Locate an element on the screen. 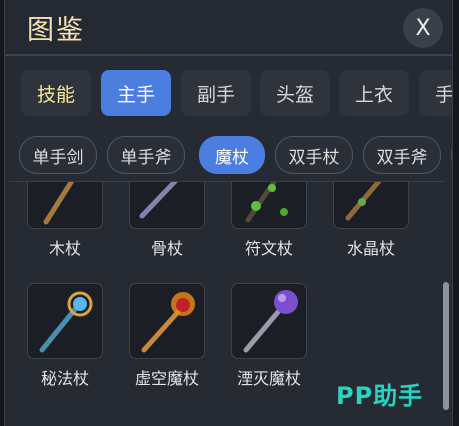 Image resolution: width=459 pixels, height=426 pixels. subtab-wand: 魔杖 is located at coordinates (232, 155).